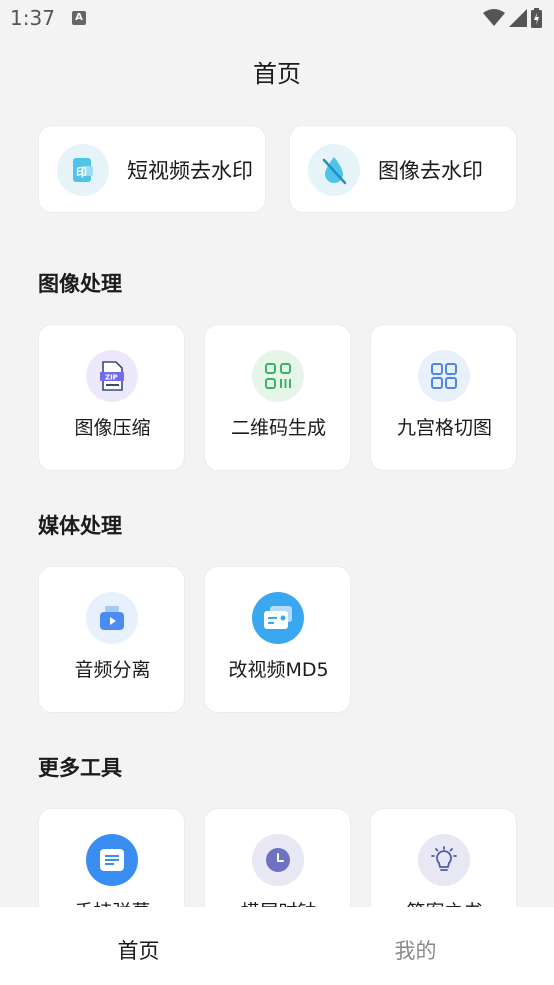 The height and width of the screenshot is (985, 554). What do you see at coordinates (278, 670) in the screenshot?
I see `video-md5-label: 改视频MD5` at bounding box center [278, 670].